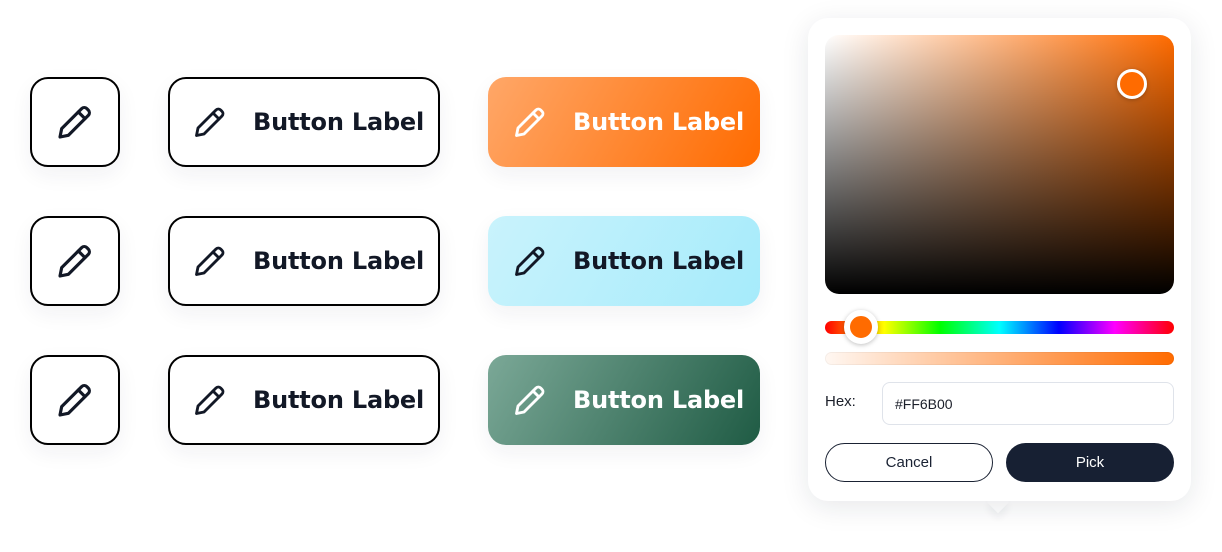  I want to click on edit-button-green-outline: Button Label, so click(304, 400).